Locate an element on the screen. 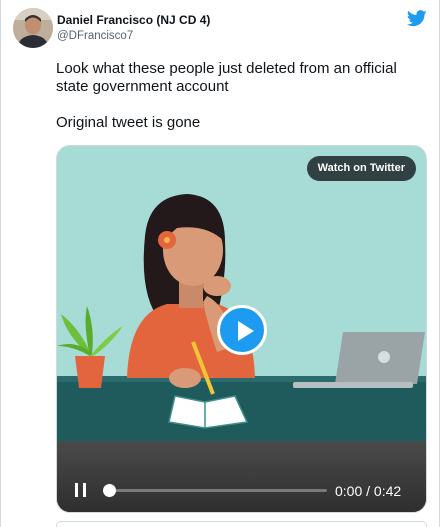 The image size is (442, 527). progress-scrubber is located at coordinates (109, 490).